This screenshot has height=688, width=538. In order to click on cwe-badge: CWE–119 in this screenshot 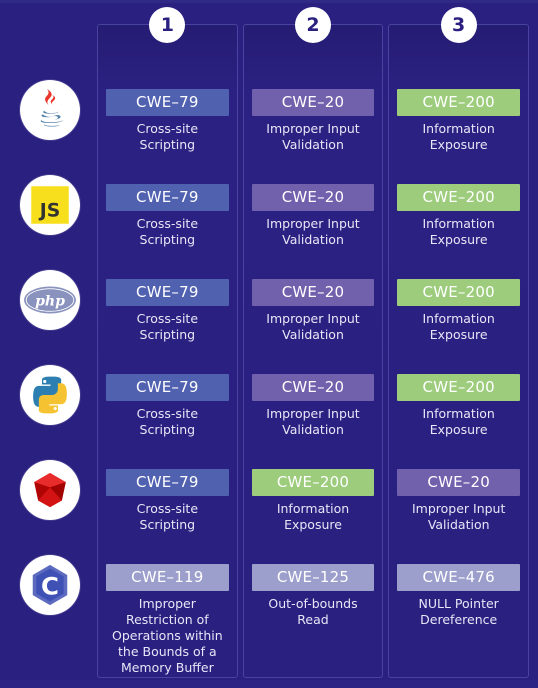, I will do `click(167, 577)`.